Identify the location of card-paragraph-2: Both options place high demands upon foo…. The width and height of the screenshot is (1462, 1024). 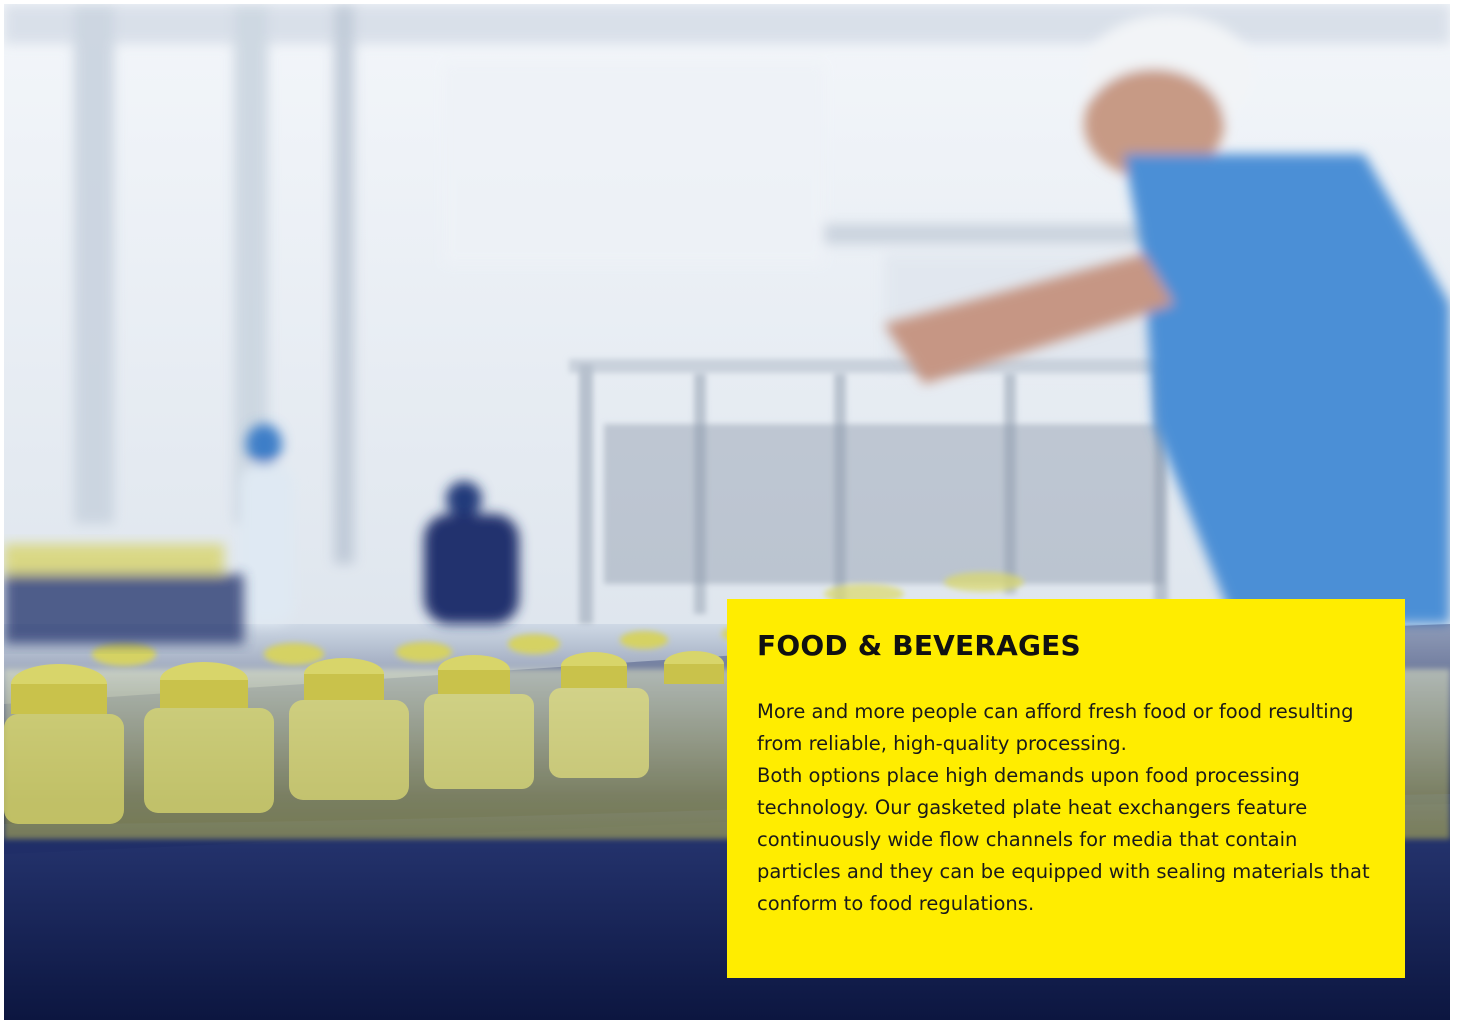
(1063, 839).